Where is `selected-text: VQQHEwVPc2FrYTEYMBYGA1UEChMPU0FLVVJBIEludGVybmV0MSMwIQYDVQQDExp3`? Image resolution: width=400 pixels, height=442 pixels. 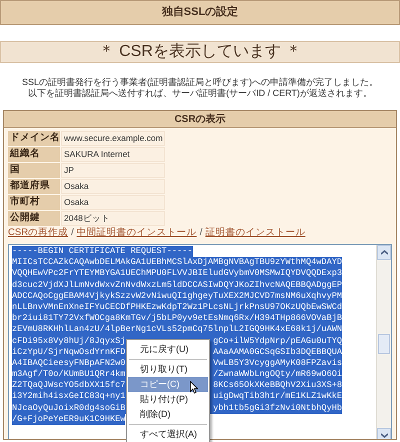
selected-text: VQQHEwVPc2FrYTEYMBYGA1UEChMPU0FLVVJBIEludGVybmV0MSMwIQYDVQQDExp3 is located at coordinates (177, 274).